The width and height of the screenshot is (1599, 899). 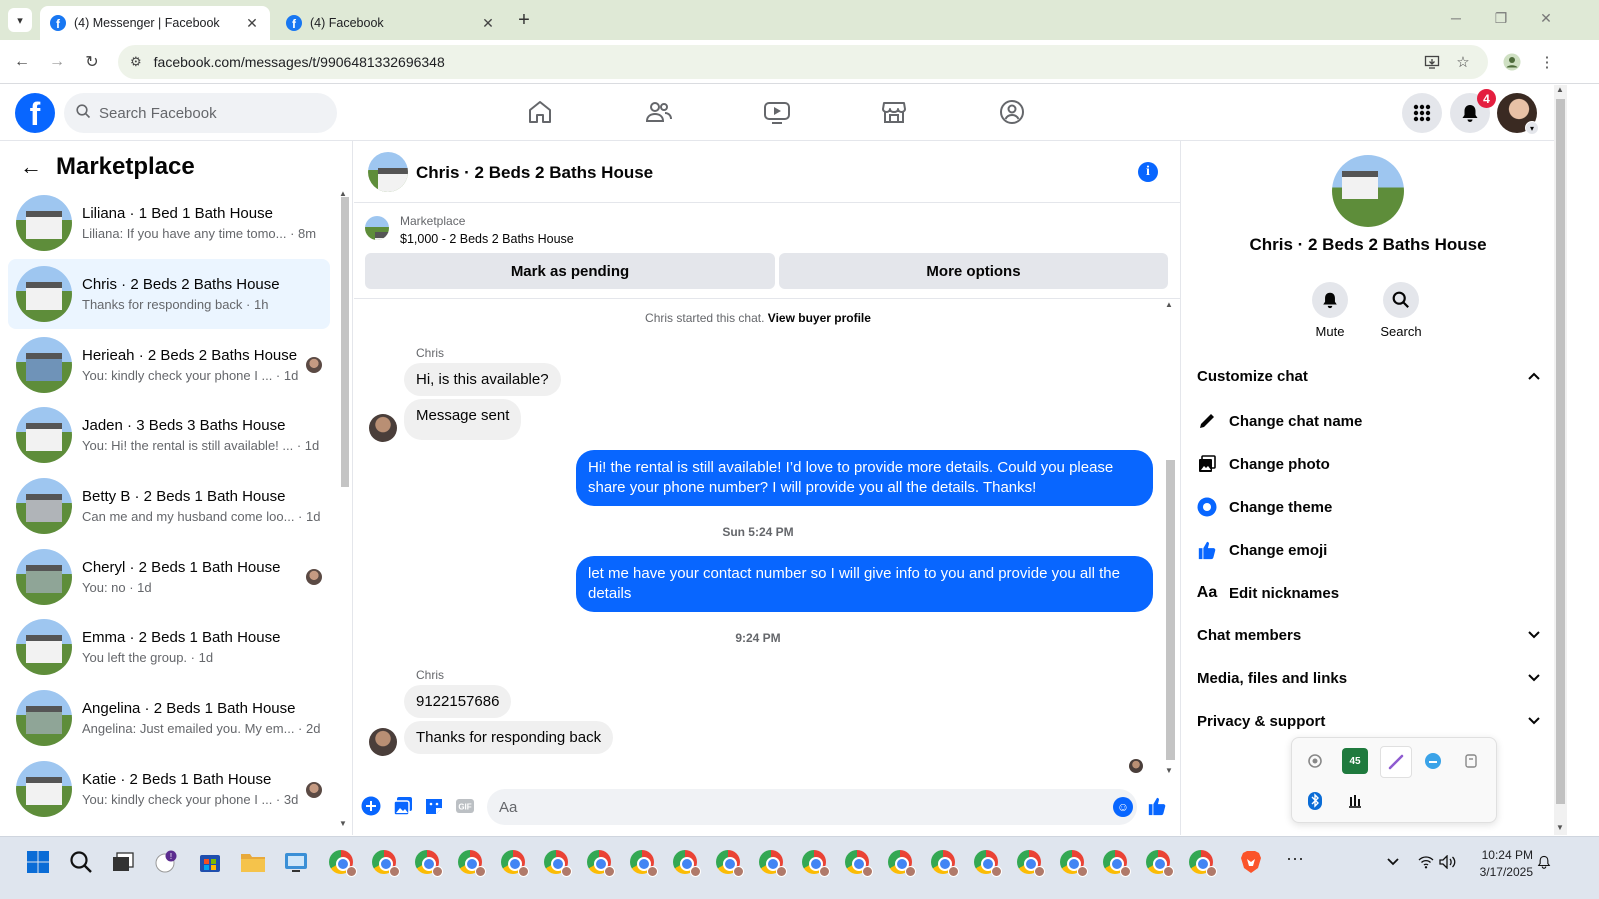 I want to click on file-explorer-icon, so click(x=253, y=862).